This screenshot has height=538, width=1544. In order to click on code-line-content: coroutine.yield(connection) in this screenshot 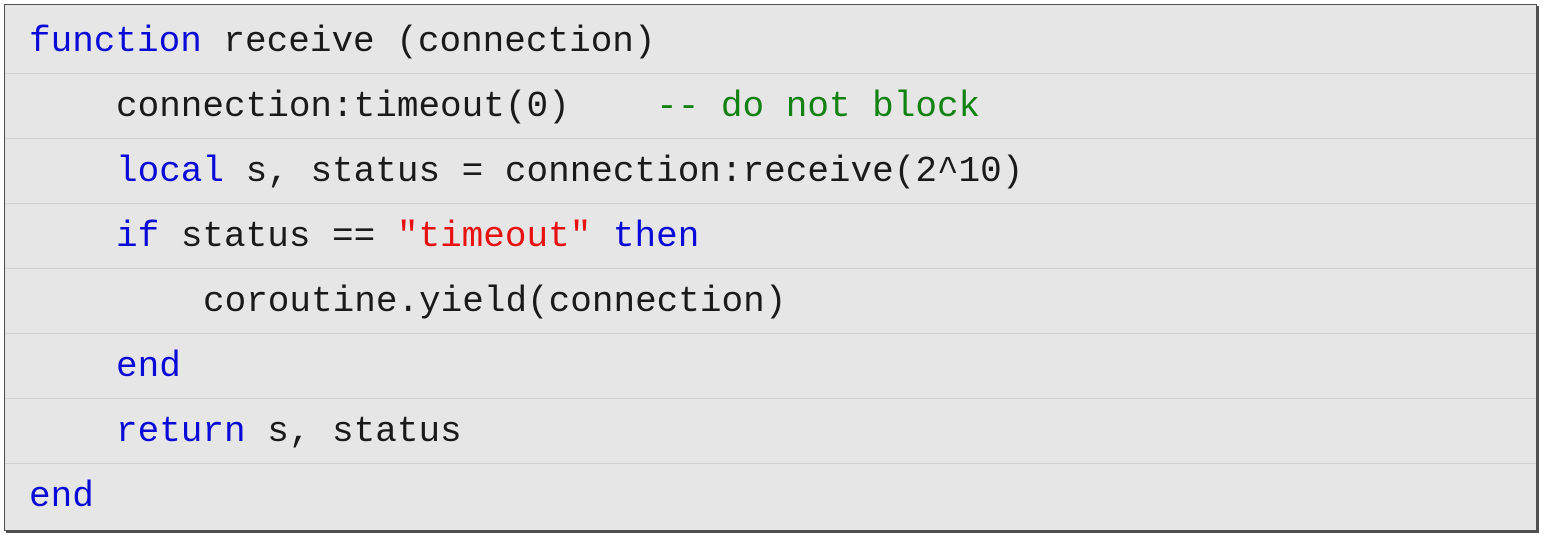, I will do `click(494, 301)`.